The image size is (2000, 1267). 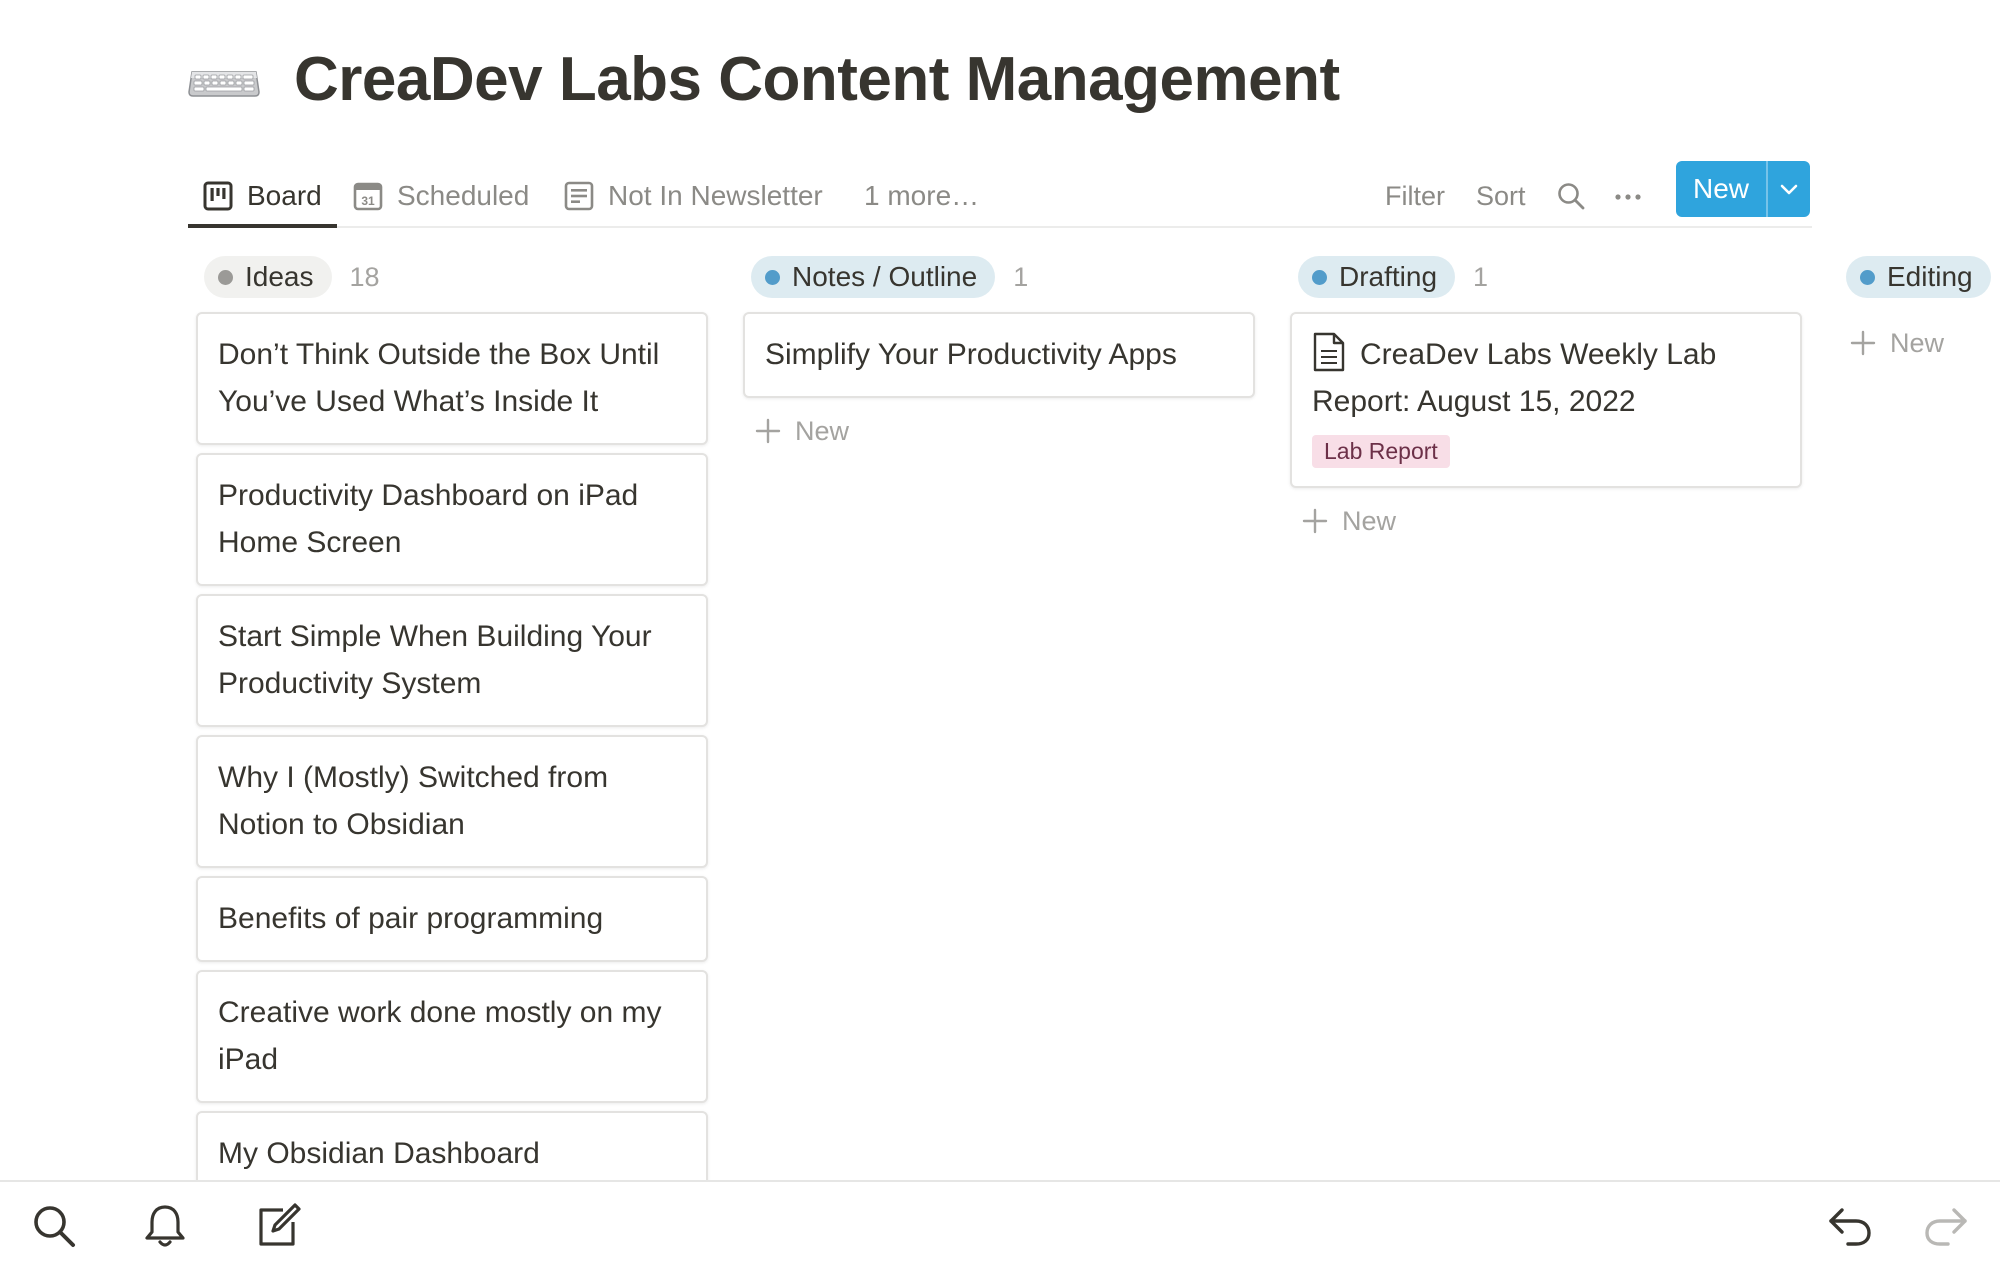 I want to click on status-pill: Editing, so click(x=1918, y=277).